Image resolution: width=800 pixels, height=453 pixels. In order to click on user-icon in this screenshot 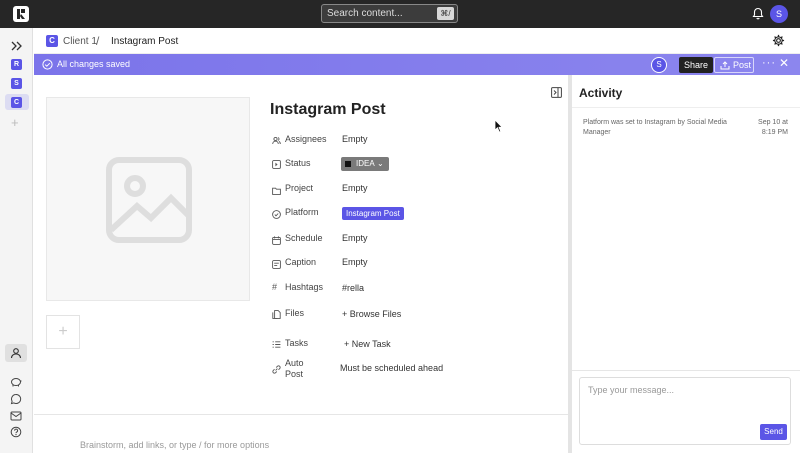, I will do `click(16, 354)`.